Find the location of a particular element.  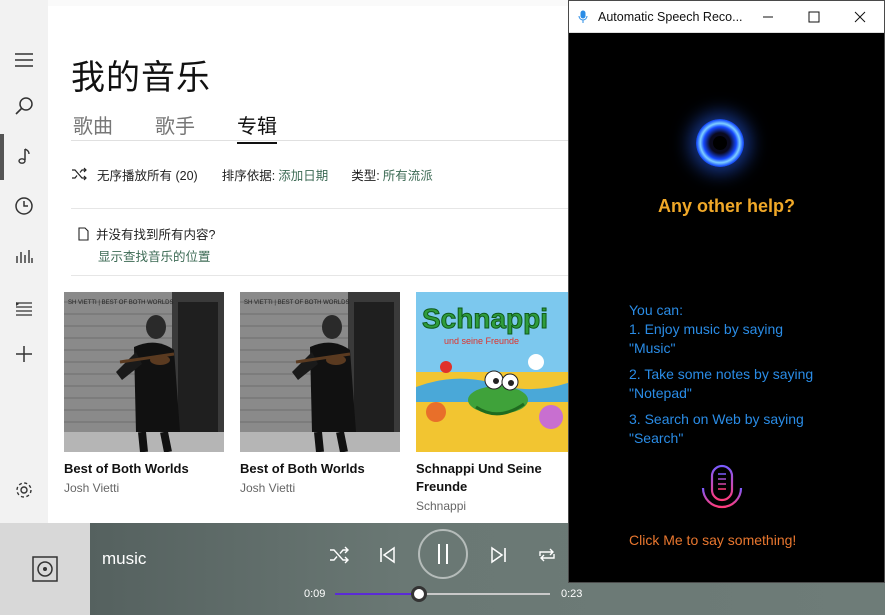

tab-albums: 专辑 is located at coordinates (257, 127).